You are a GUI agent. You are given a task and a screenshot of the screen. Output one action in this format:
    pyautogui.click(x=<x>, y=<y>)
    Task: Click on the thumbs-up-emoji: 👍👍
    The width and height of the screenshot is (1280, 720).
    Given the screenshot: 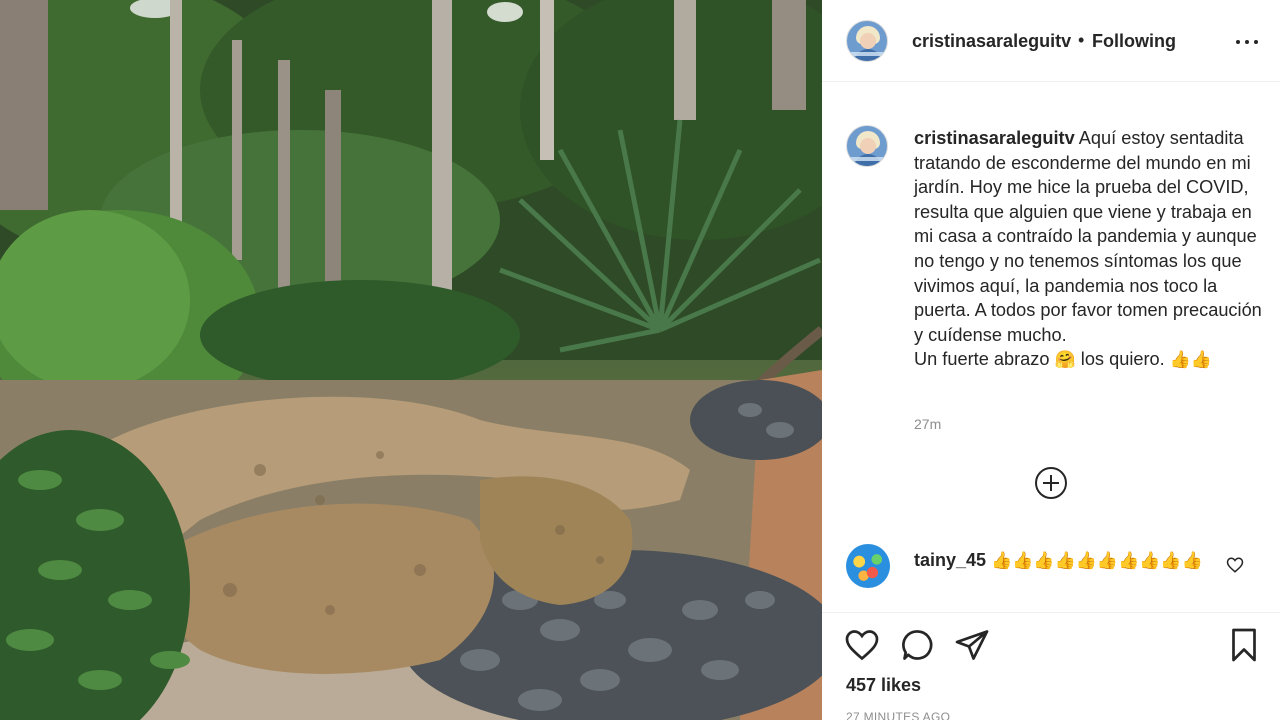 What is the action you would take?
    pyautogui.click(x=1191, y=360)
    